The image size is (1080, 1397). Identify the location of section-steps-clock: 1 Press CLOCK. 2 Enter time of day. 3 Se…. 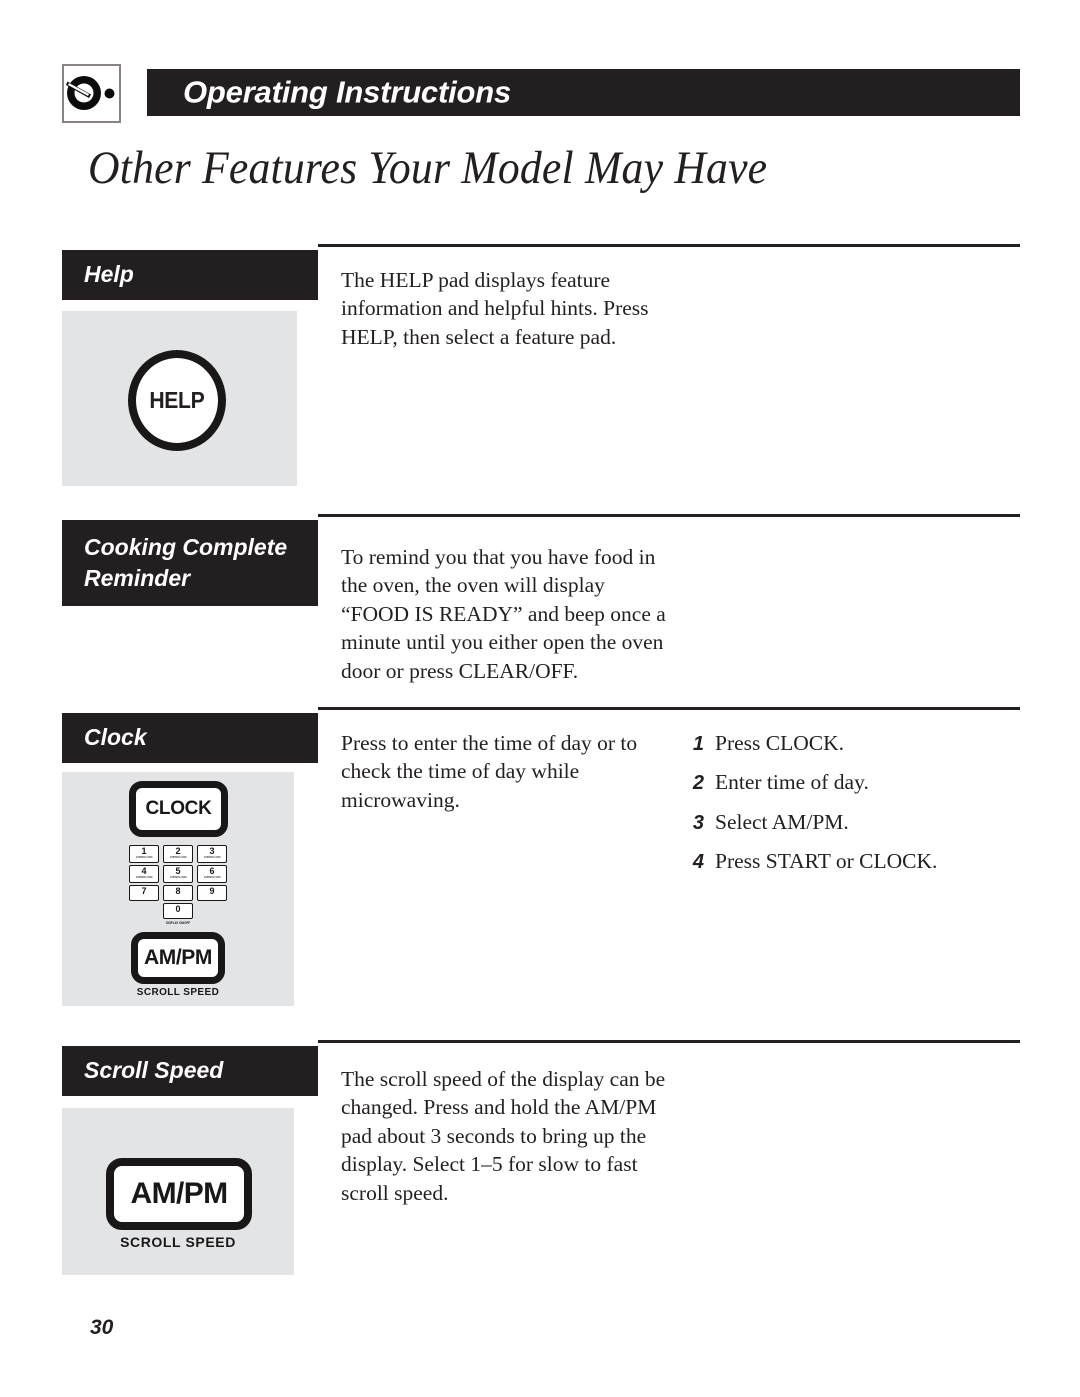
(851, 808).